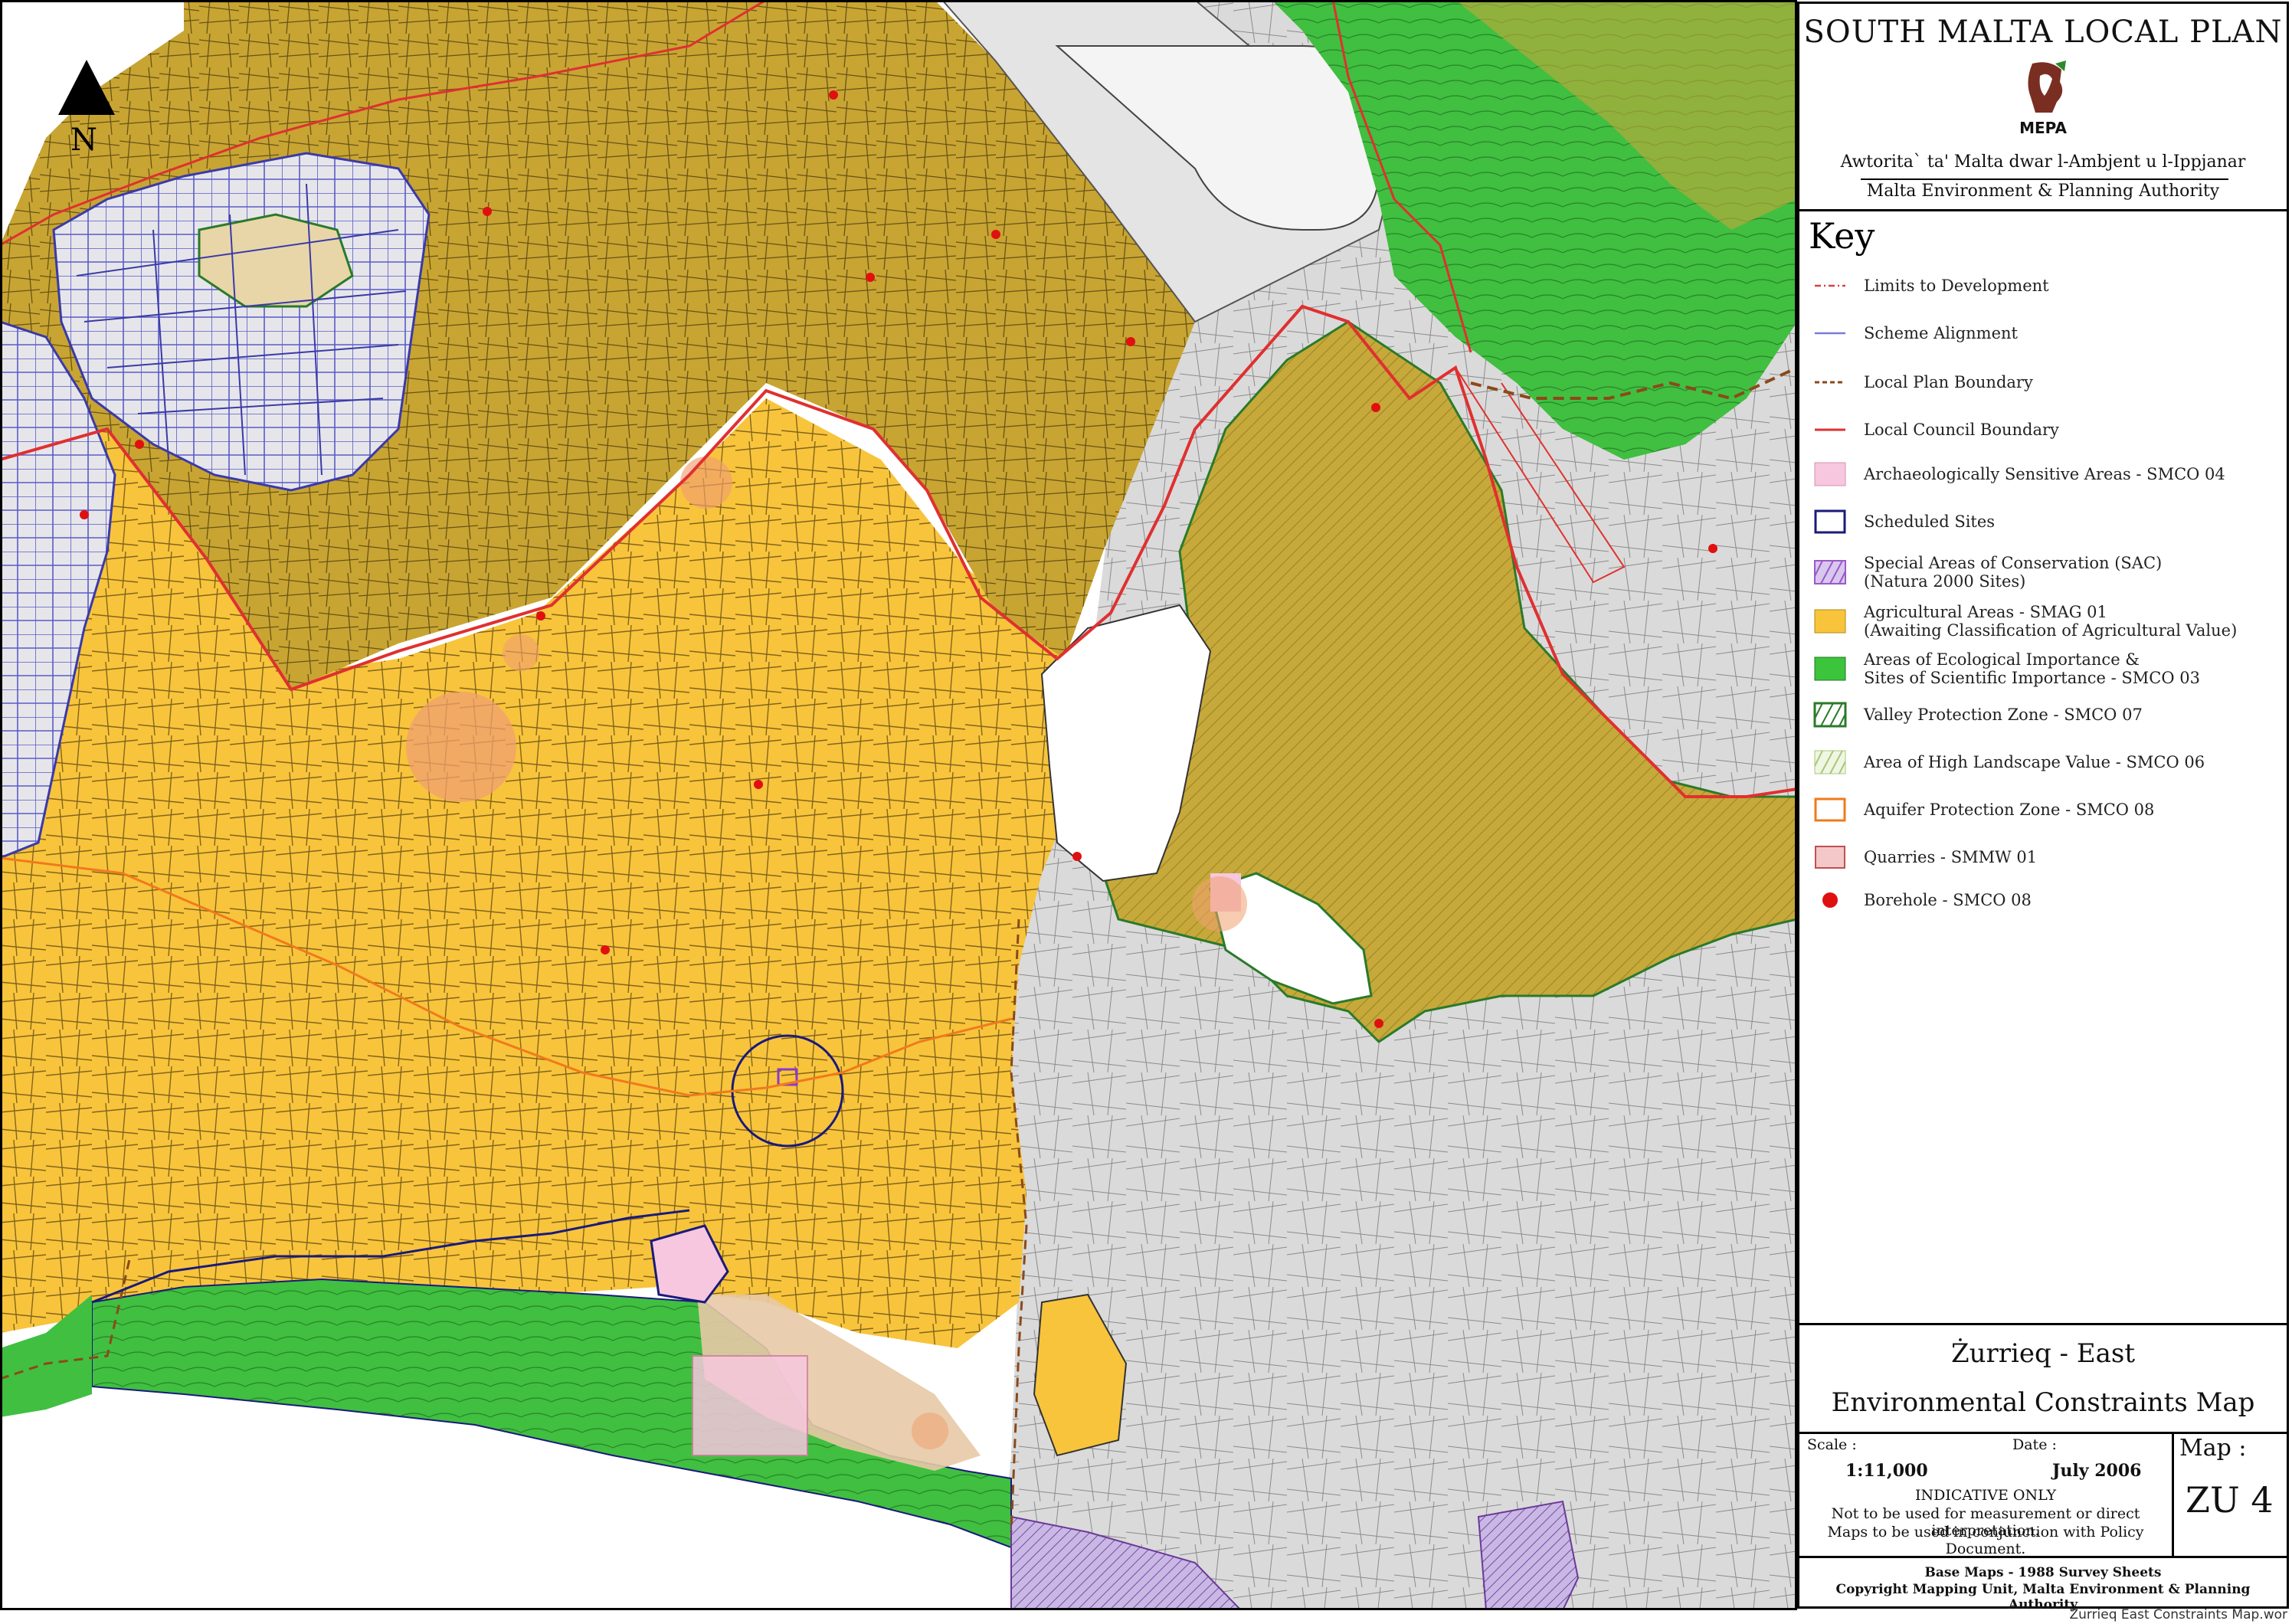 The image size is (2292, 1624). I want to click on key-label: Scheme Alignment, so click(1941, 333).